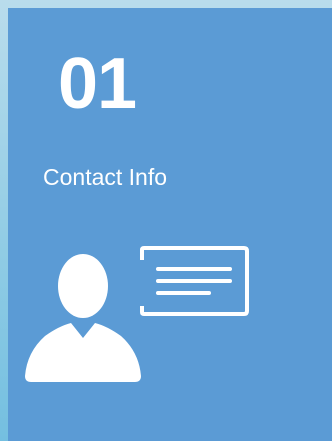  I want to click on step-label: Contact Info, so click(105, 177).